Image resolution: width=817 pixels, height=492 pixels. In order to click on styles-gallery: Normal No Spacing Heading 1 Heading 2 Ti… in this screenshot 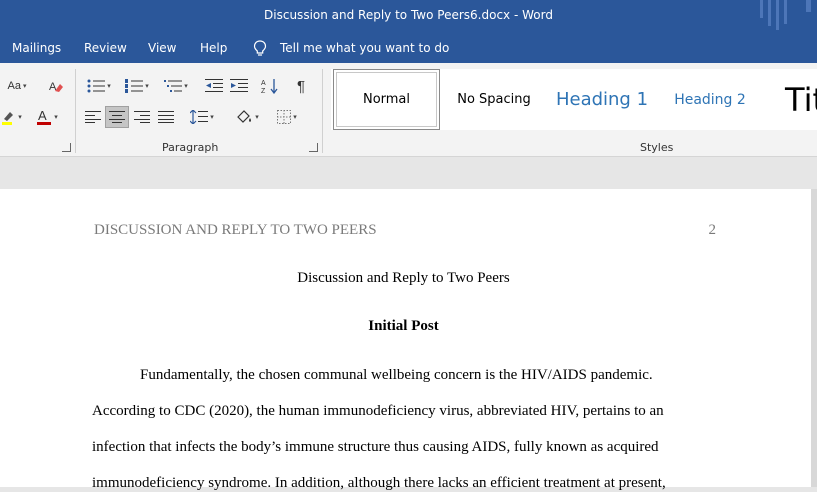, I will do `click(574, 99)`.